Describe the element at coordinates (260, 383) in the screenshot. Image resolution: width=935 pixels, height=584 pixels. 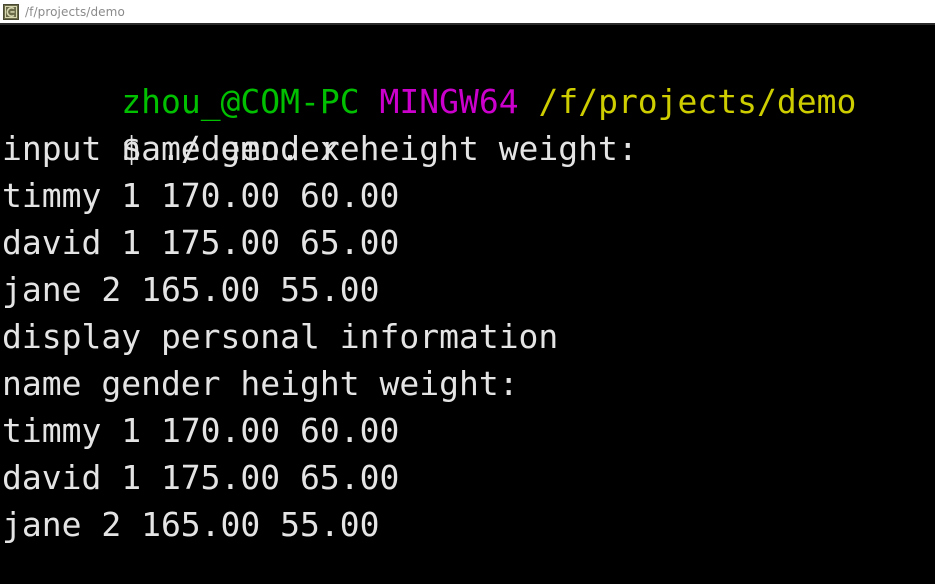
I see `terminal-line-output-6: name gender height weight:` at that location.